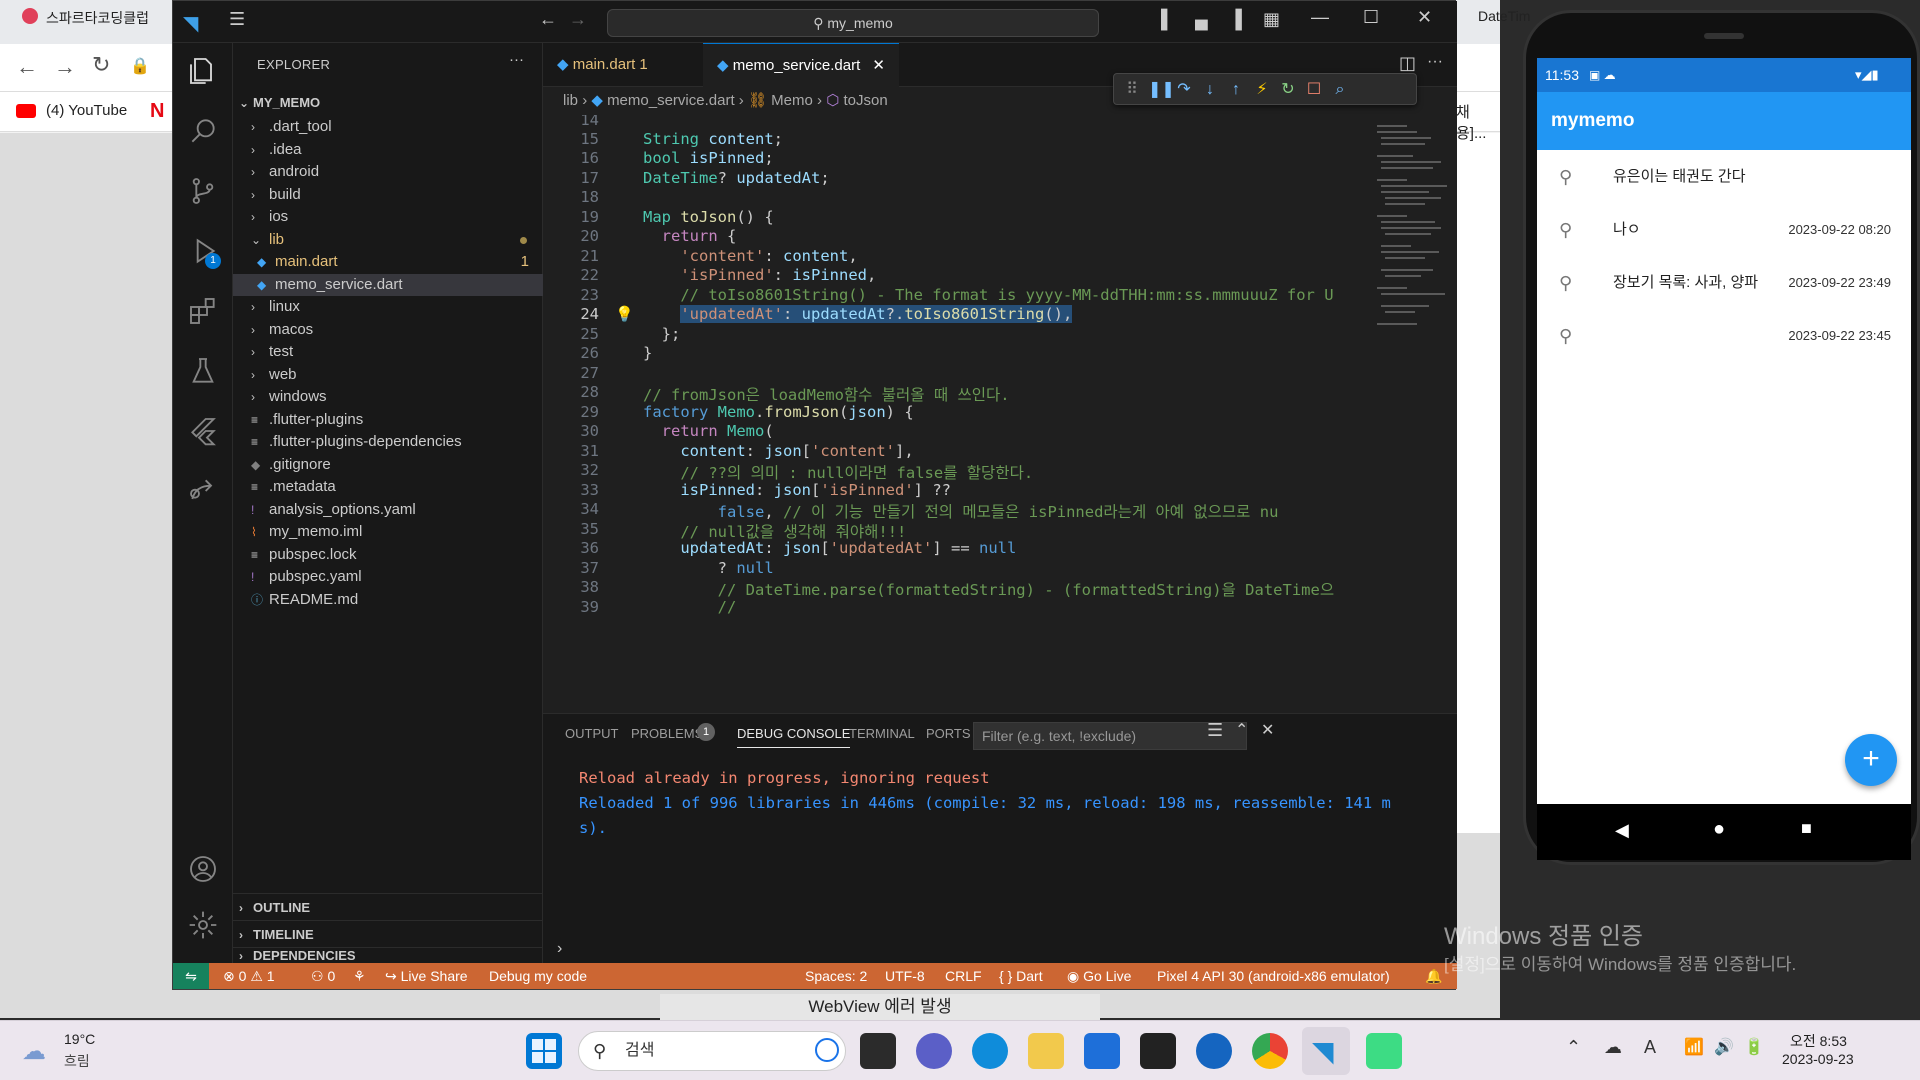 This screenshot has width=1920, height=1080. I want to click on tree-item: ◆ memo_service.dart, so click(388, 284).